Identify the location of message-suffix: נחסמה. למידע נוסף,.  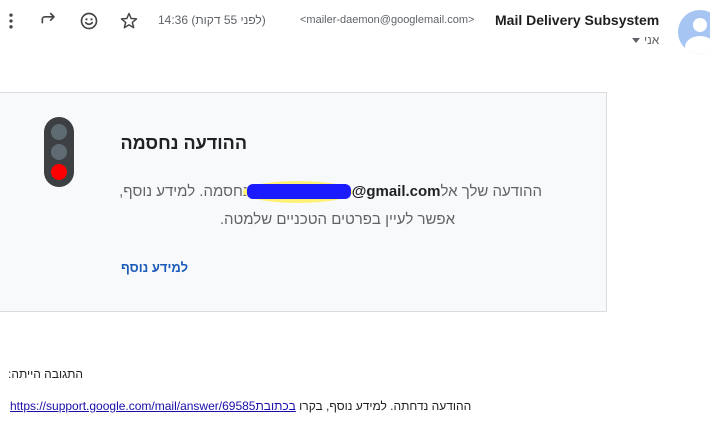
(184, 191).